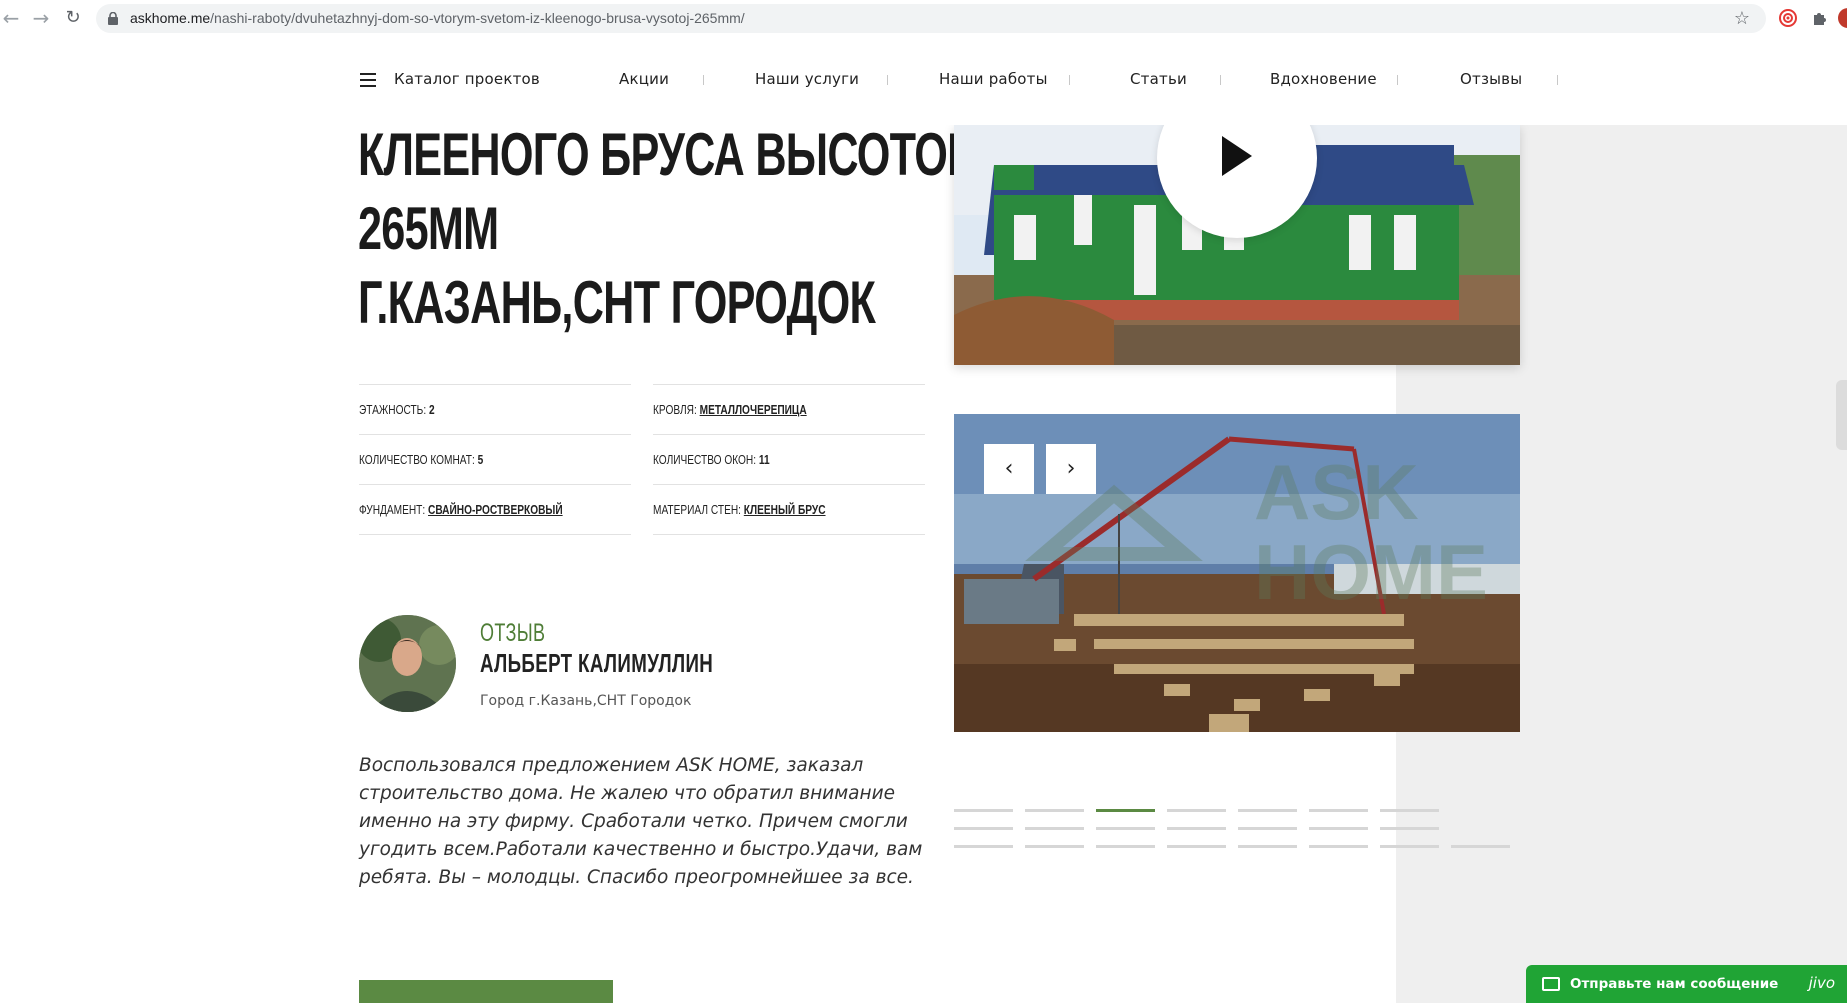 The image size is (1847, 1003). Describe the element at coordinates (1336, 492) in the screenshot. I see `watermark-text: ASK` at that location.